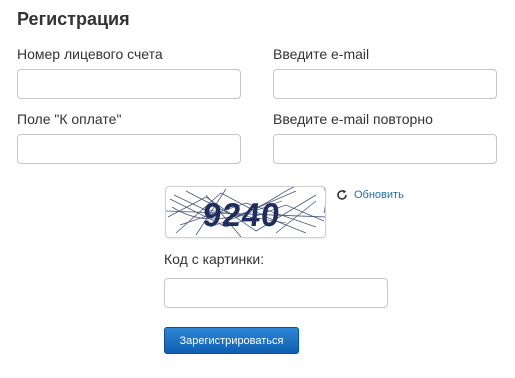 The height and width of the screenshot is (378, 515). I want to click on payment-field-label: Поле "К оплате", so click(69, 119).